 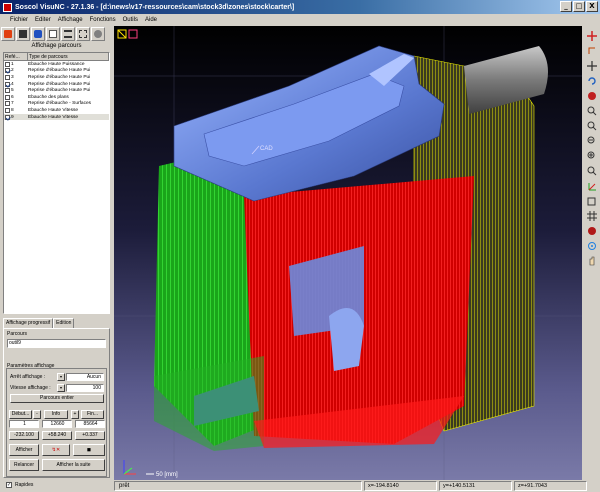 What do you see at coordinates (579, 6) in the screenshot?
I see `maximize-button: □` at bounding box center [579, 6].